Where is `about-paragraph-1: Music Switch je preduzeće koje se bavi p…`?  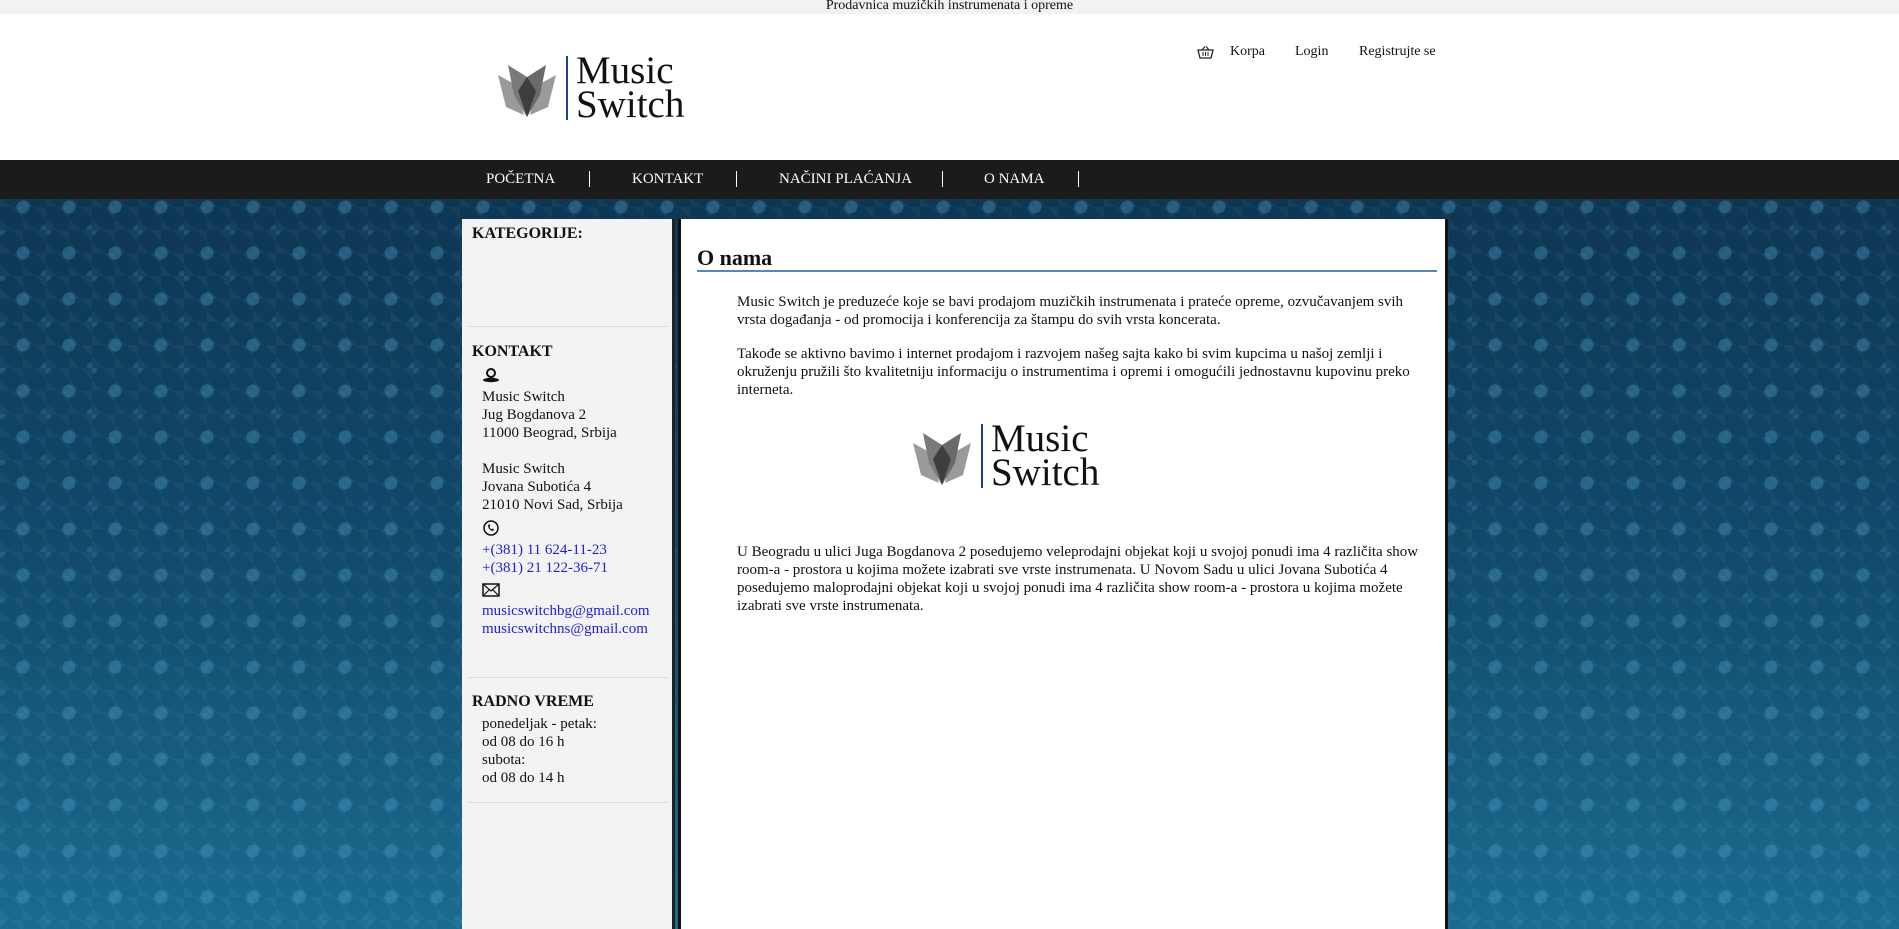 about-paragraph-1: Music Switch je preduzeće koje se bavi p… is located at coordinates (1070, 311).